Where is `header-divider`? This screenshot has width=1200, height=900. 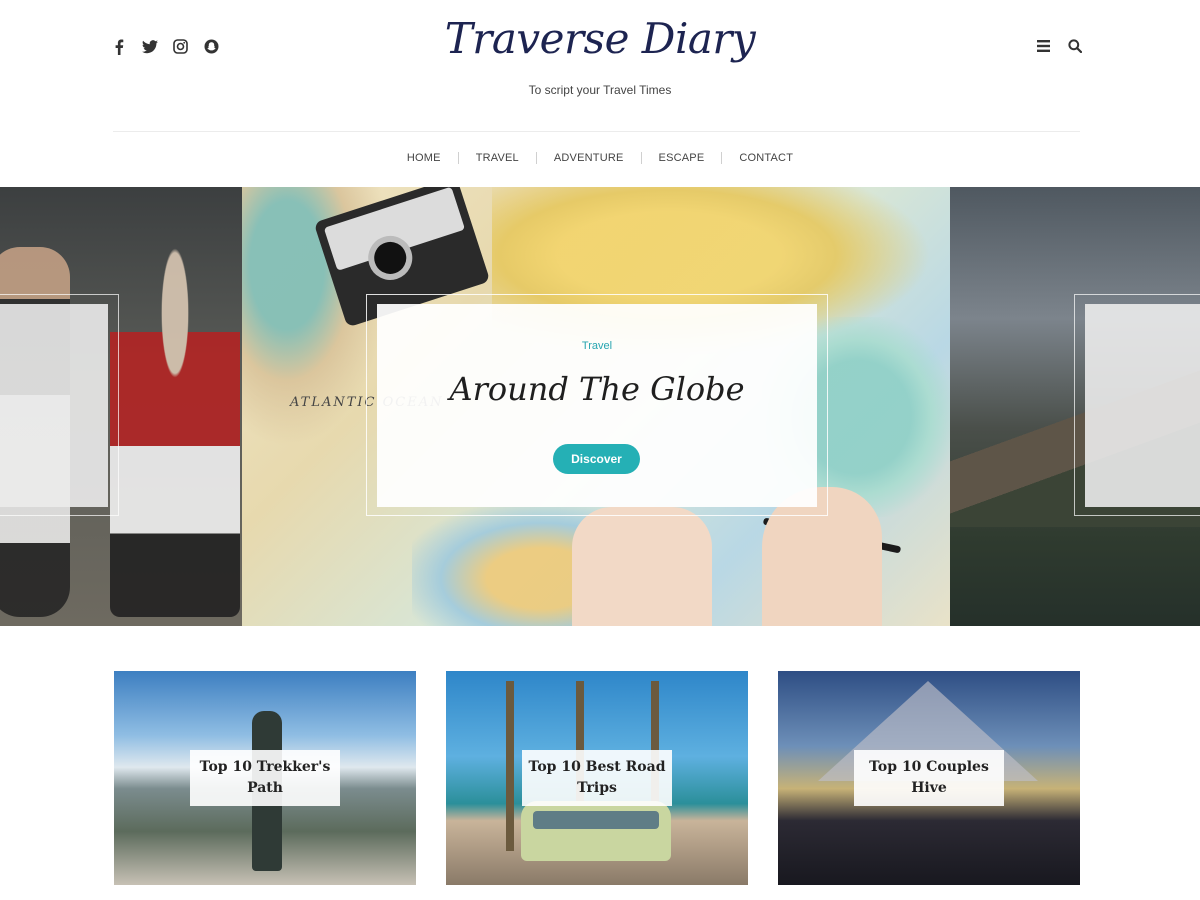 header-divider is located at coordinates (596, 131).